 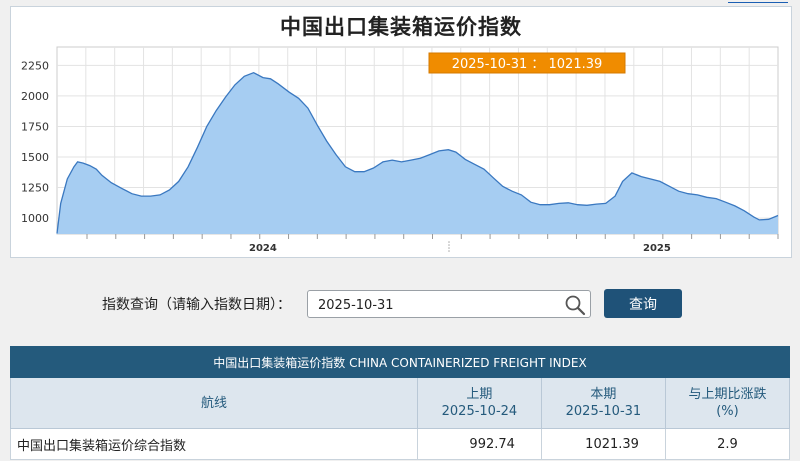 I want to click on value-tooltip-text: 2025-10-31 ： 1021.39, so click(x=527, y=64).